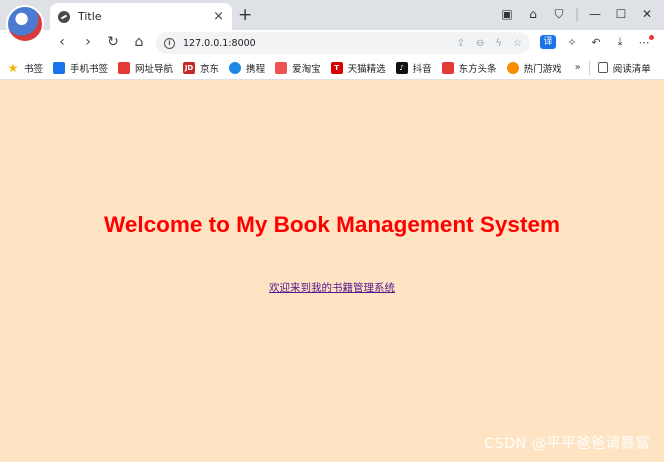 The image size is (664, 462). What do you see at coordinates (245, 15) in the screenshot?
I see `new-tab-button: +` at bounding box center [245, 15].